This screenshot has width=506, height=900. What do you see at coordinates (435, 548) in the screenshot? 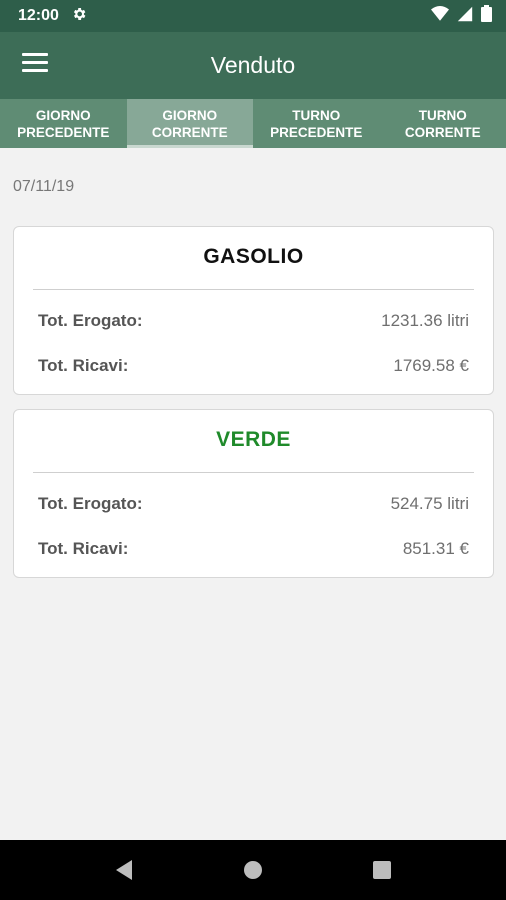
I see `row-value: 851.31 €` at bounding box center [435, 548].